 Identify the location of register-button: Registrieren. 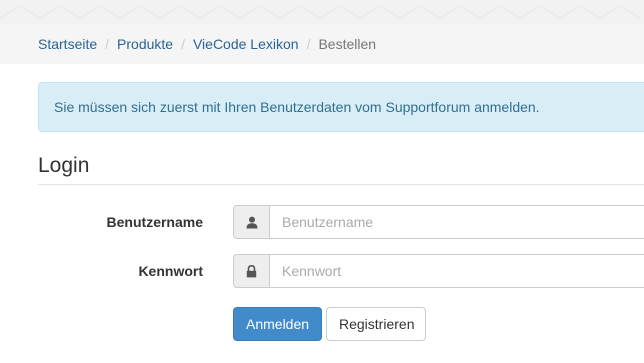
(376, 324).